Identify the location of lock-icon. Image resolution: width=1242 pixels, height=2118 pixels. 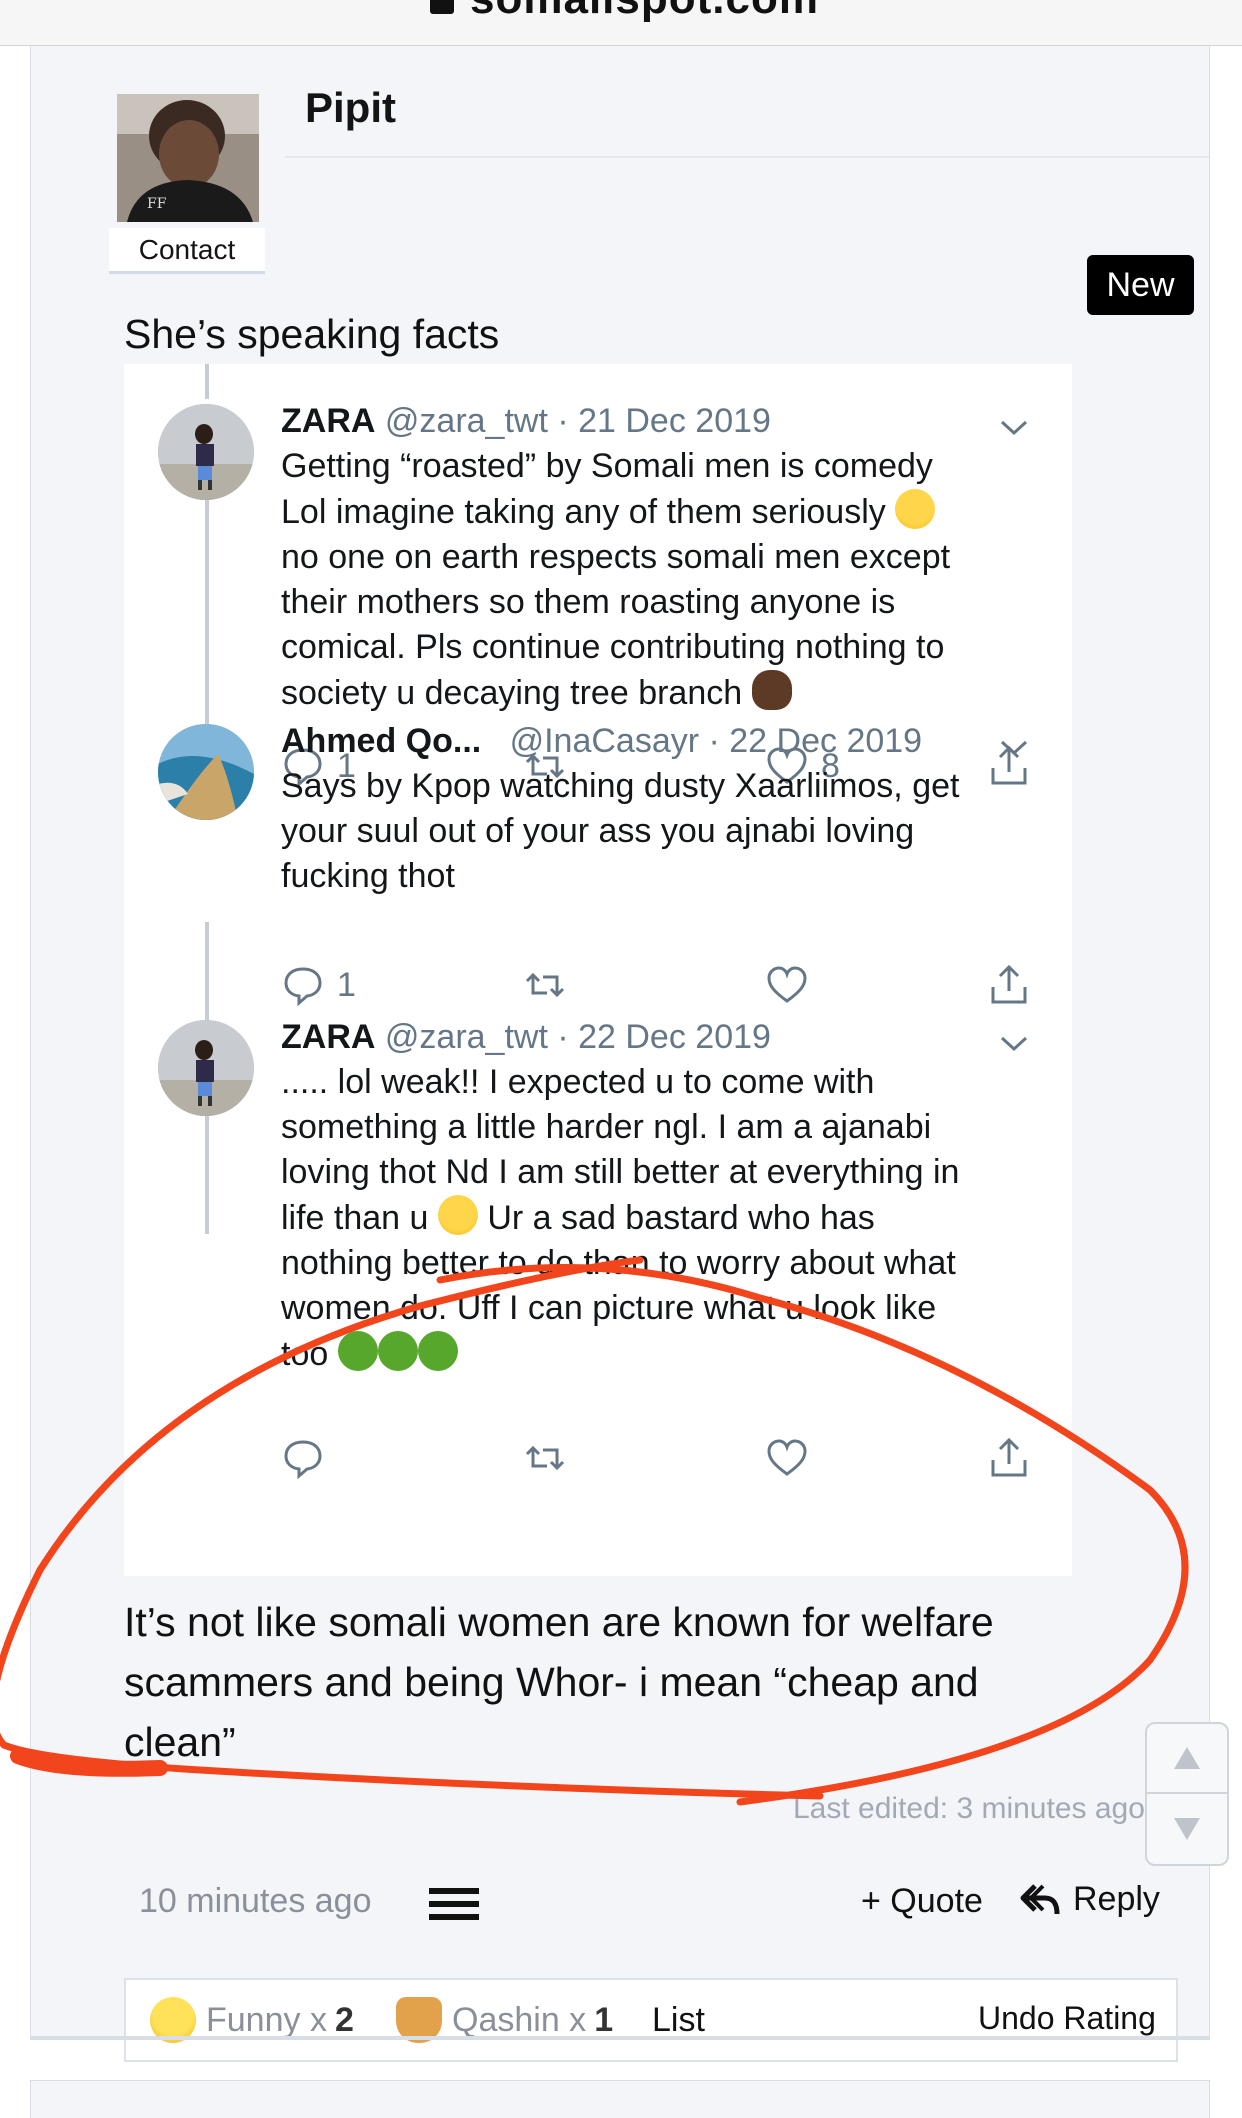
(442, 7).